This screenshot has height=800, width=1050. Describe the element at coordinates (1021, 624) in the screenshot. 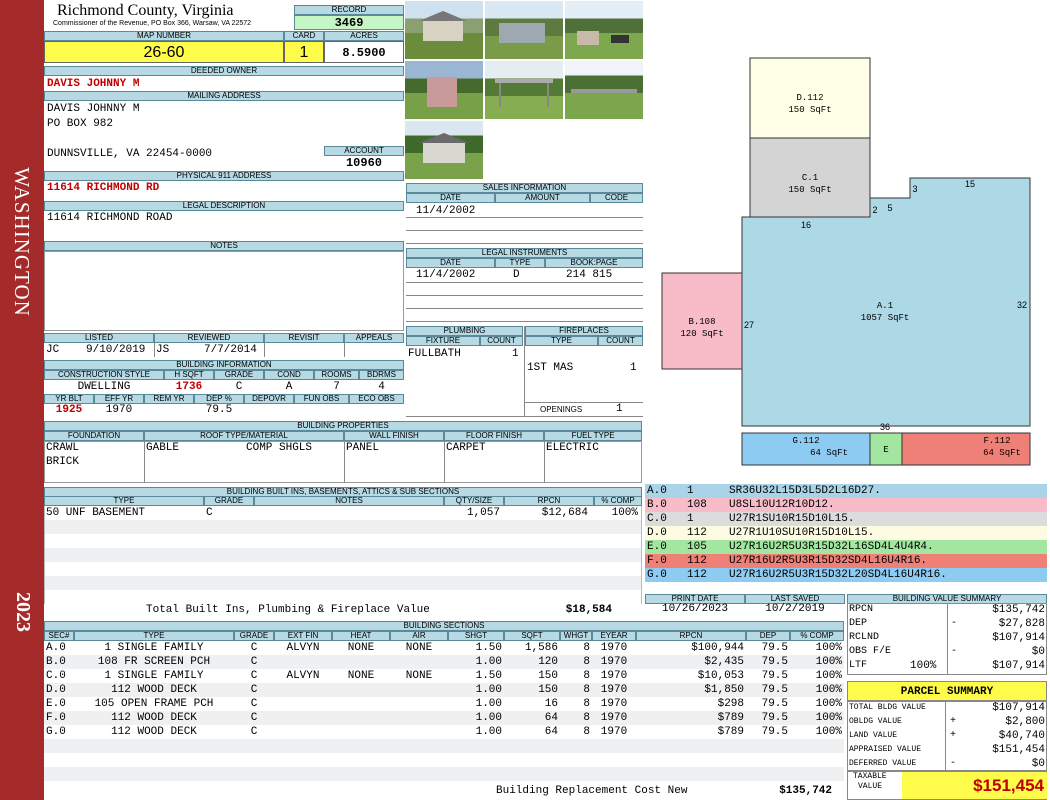

I see `vs-dep: $27,828` at that location.